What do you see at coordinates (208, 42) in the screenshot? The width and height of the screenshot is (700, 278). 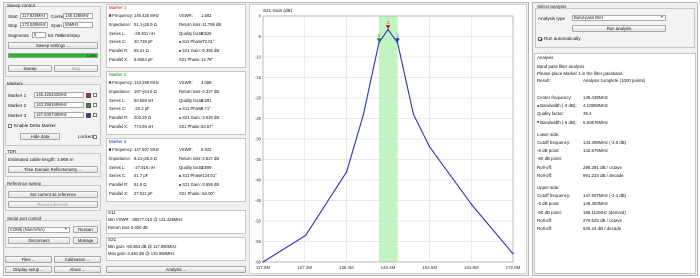 I see `marker-1-right-value: -72.01°` at bounding box center [208, 42].